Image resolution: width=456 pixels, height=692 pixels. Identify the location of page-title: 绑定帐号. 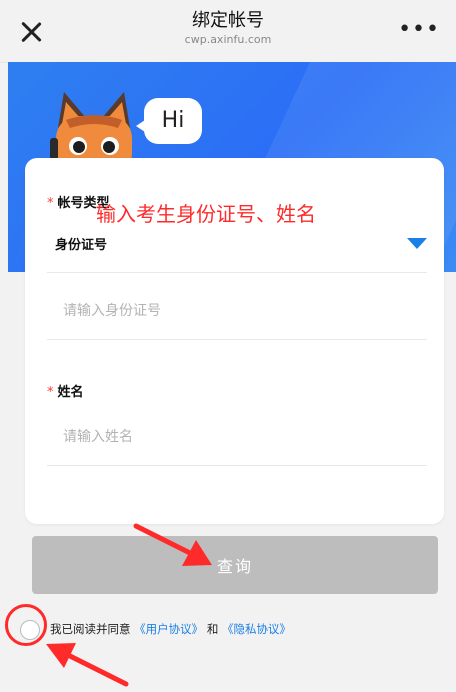
(228, 20).